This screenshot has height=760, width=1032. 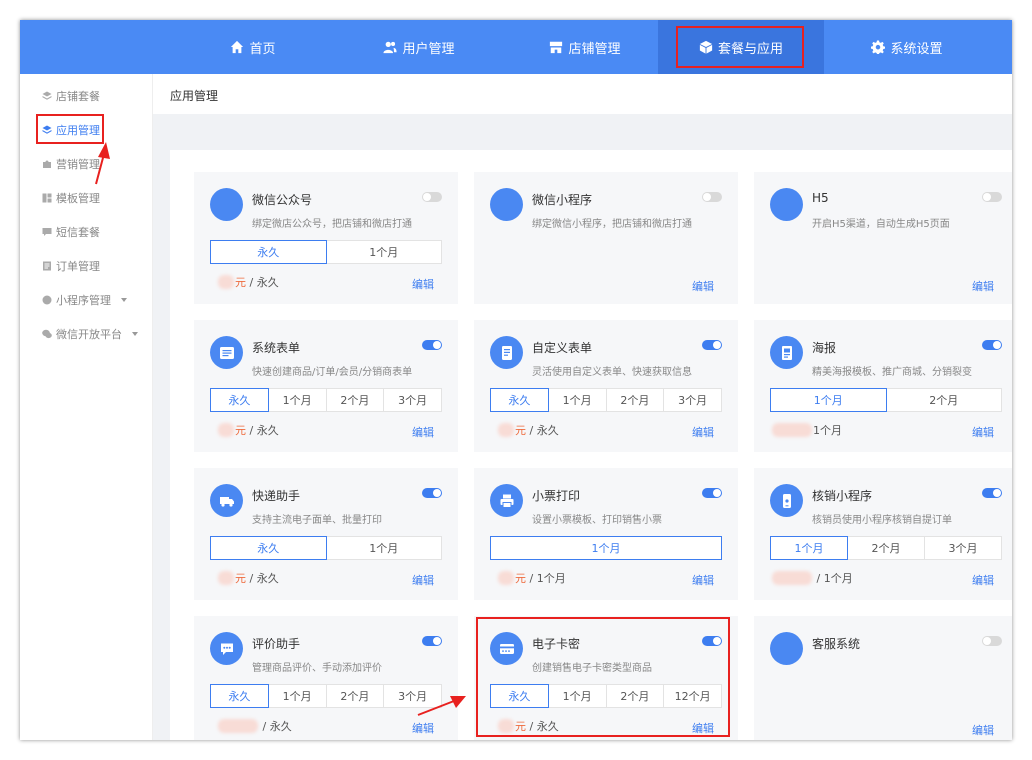 I want to click on top-nav: 首页 用户管理 店铺管理 套餐与应用 系统设置, so click(x=516, y=47).